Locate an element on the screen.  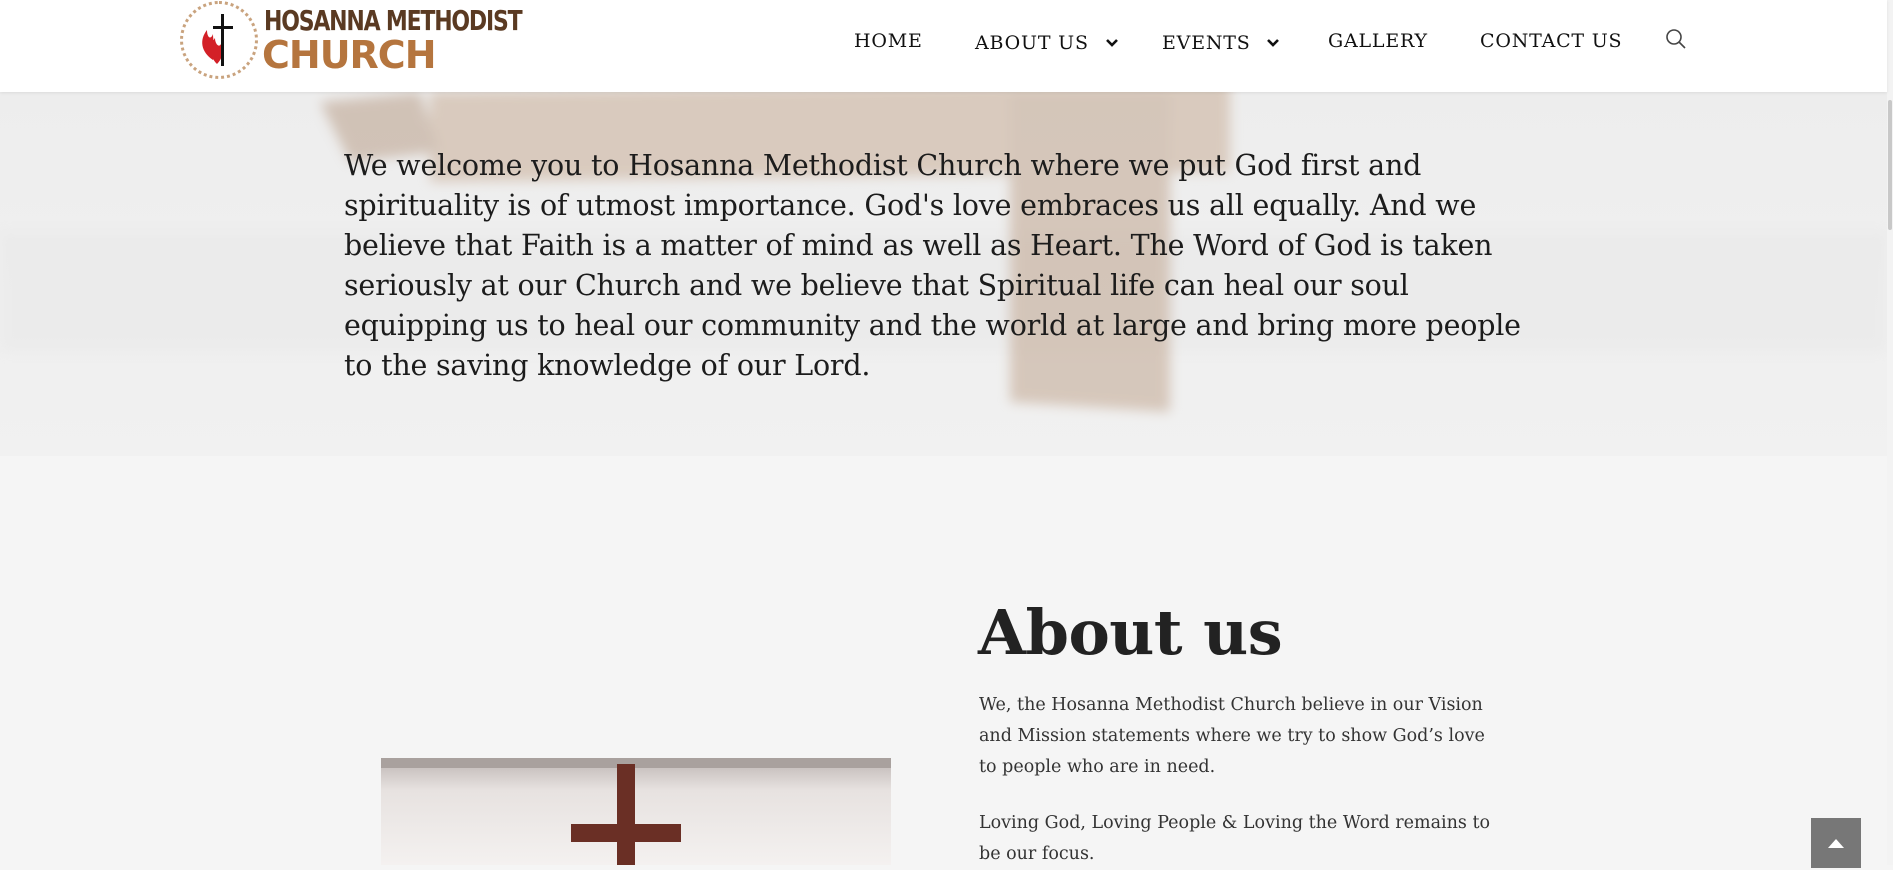
nav-events: EVENTS is located at coordinates (1221, 42).